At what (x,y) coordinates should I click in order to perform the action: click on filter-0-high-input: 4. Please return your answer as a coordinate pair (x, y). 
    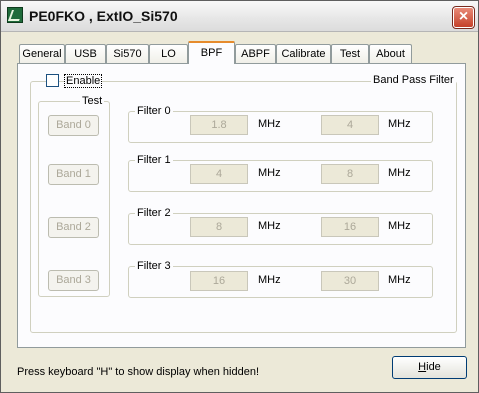
    Looking at the image, I should click on (350, 125).